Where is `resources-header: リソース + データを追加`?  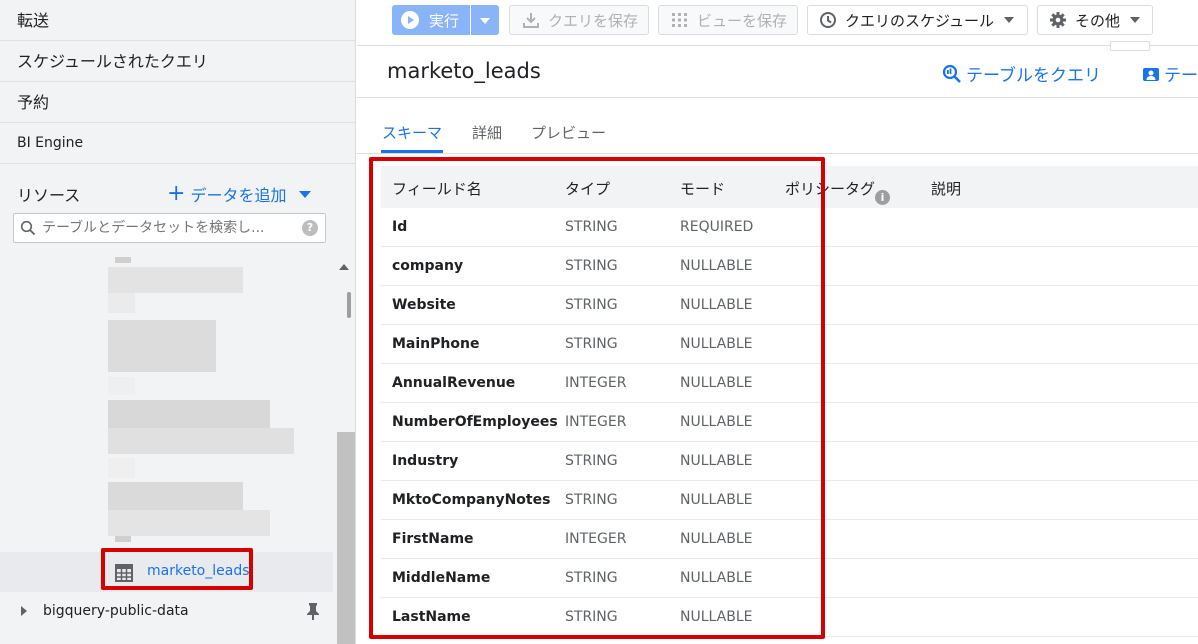 resources-header: リソース + データを追加 is located at coordinates (177, 192).